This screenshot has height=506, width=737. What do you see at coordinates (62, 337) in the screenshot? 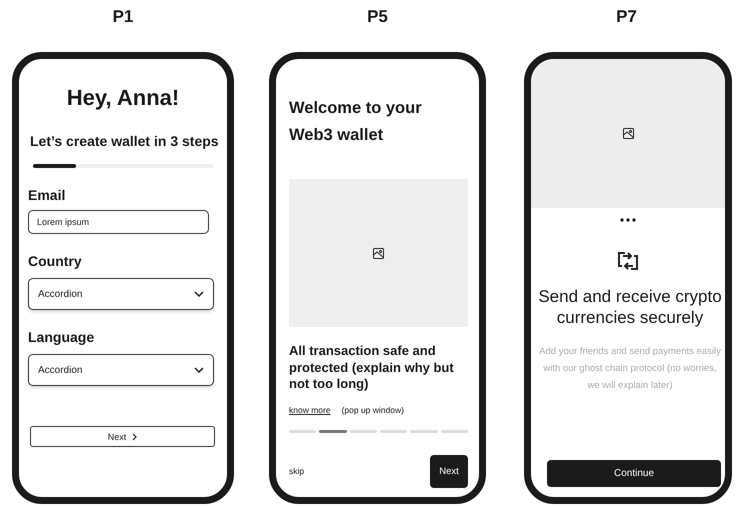
I see `field-label: Language` at bounding box center [62, 337].